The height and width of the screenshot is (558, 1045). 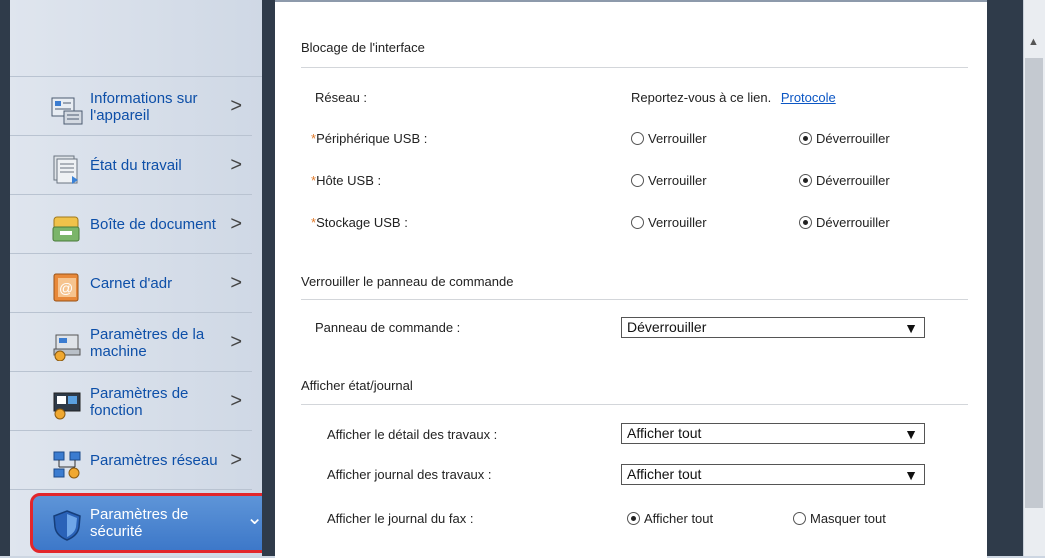 I want to click on usb-device-unlock-radio: Déverrouiller, so click(x=844, y=138).